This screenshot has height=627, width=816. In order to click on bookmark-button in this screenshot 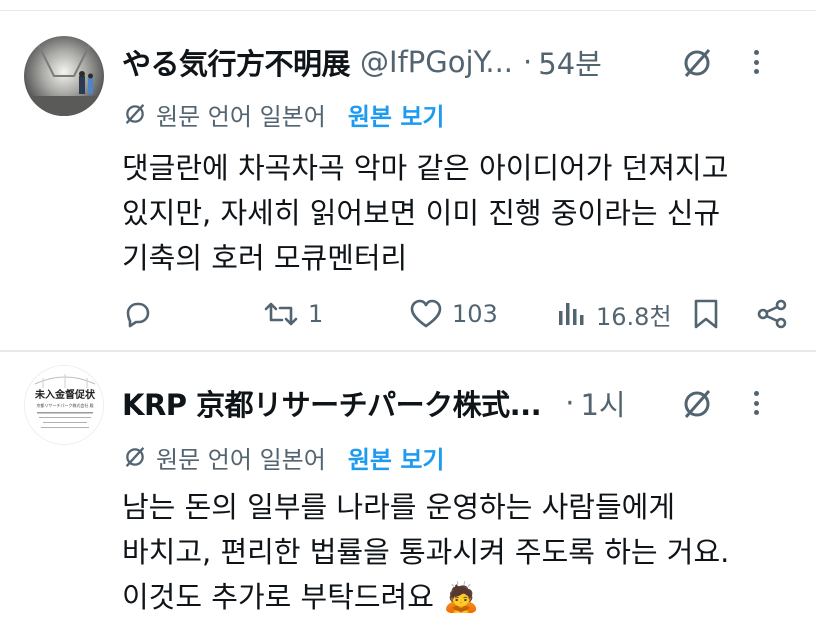, I will do `click(706, 314)`.